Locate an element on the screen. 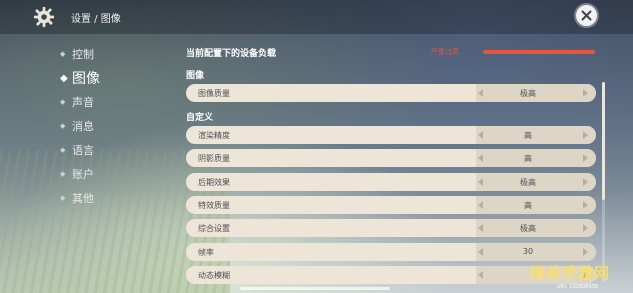 Image resolution: width=633 pixels, height=293 pixels. sidebar-item-label: 声音 is located at coordinates (83, 102).